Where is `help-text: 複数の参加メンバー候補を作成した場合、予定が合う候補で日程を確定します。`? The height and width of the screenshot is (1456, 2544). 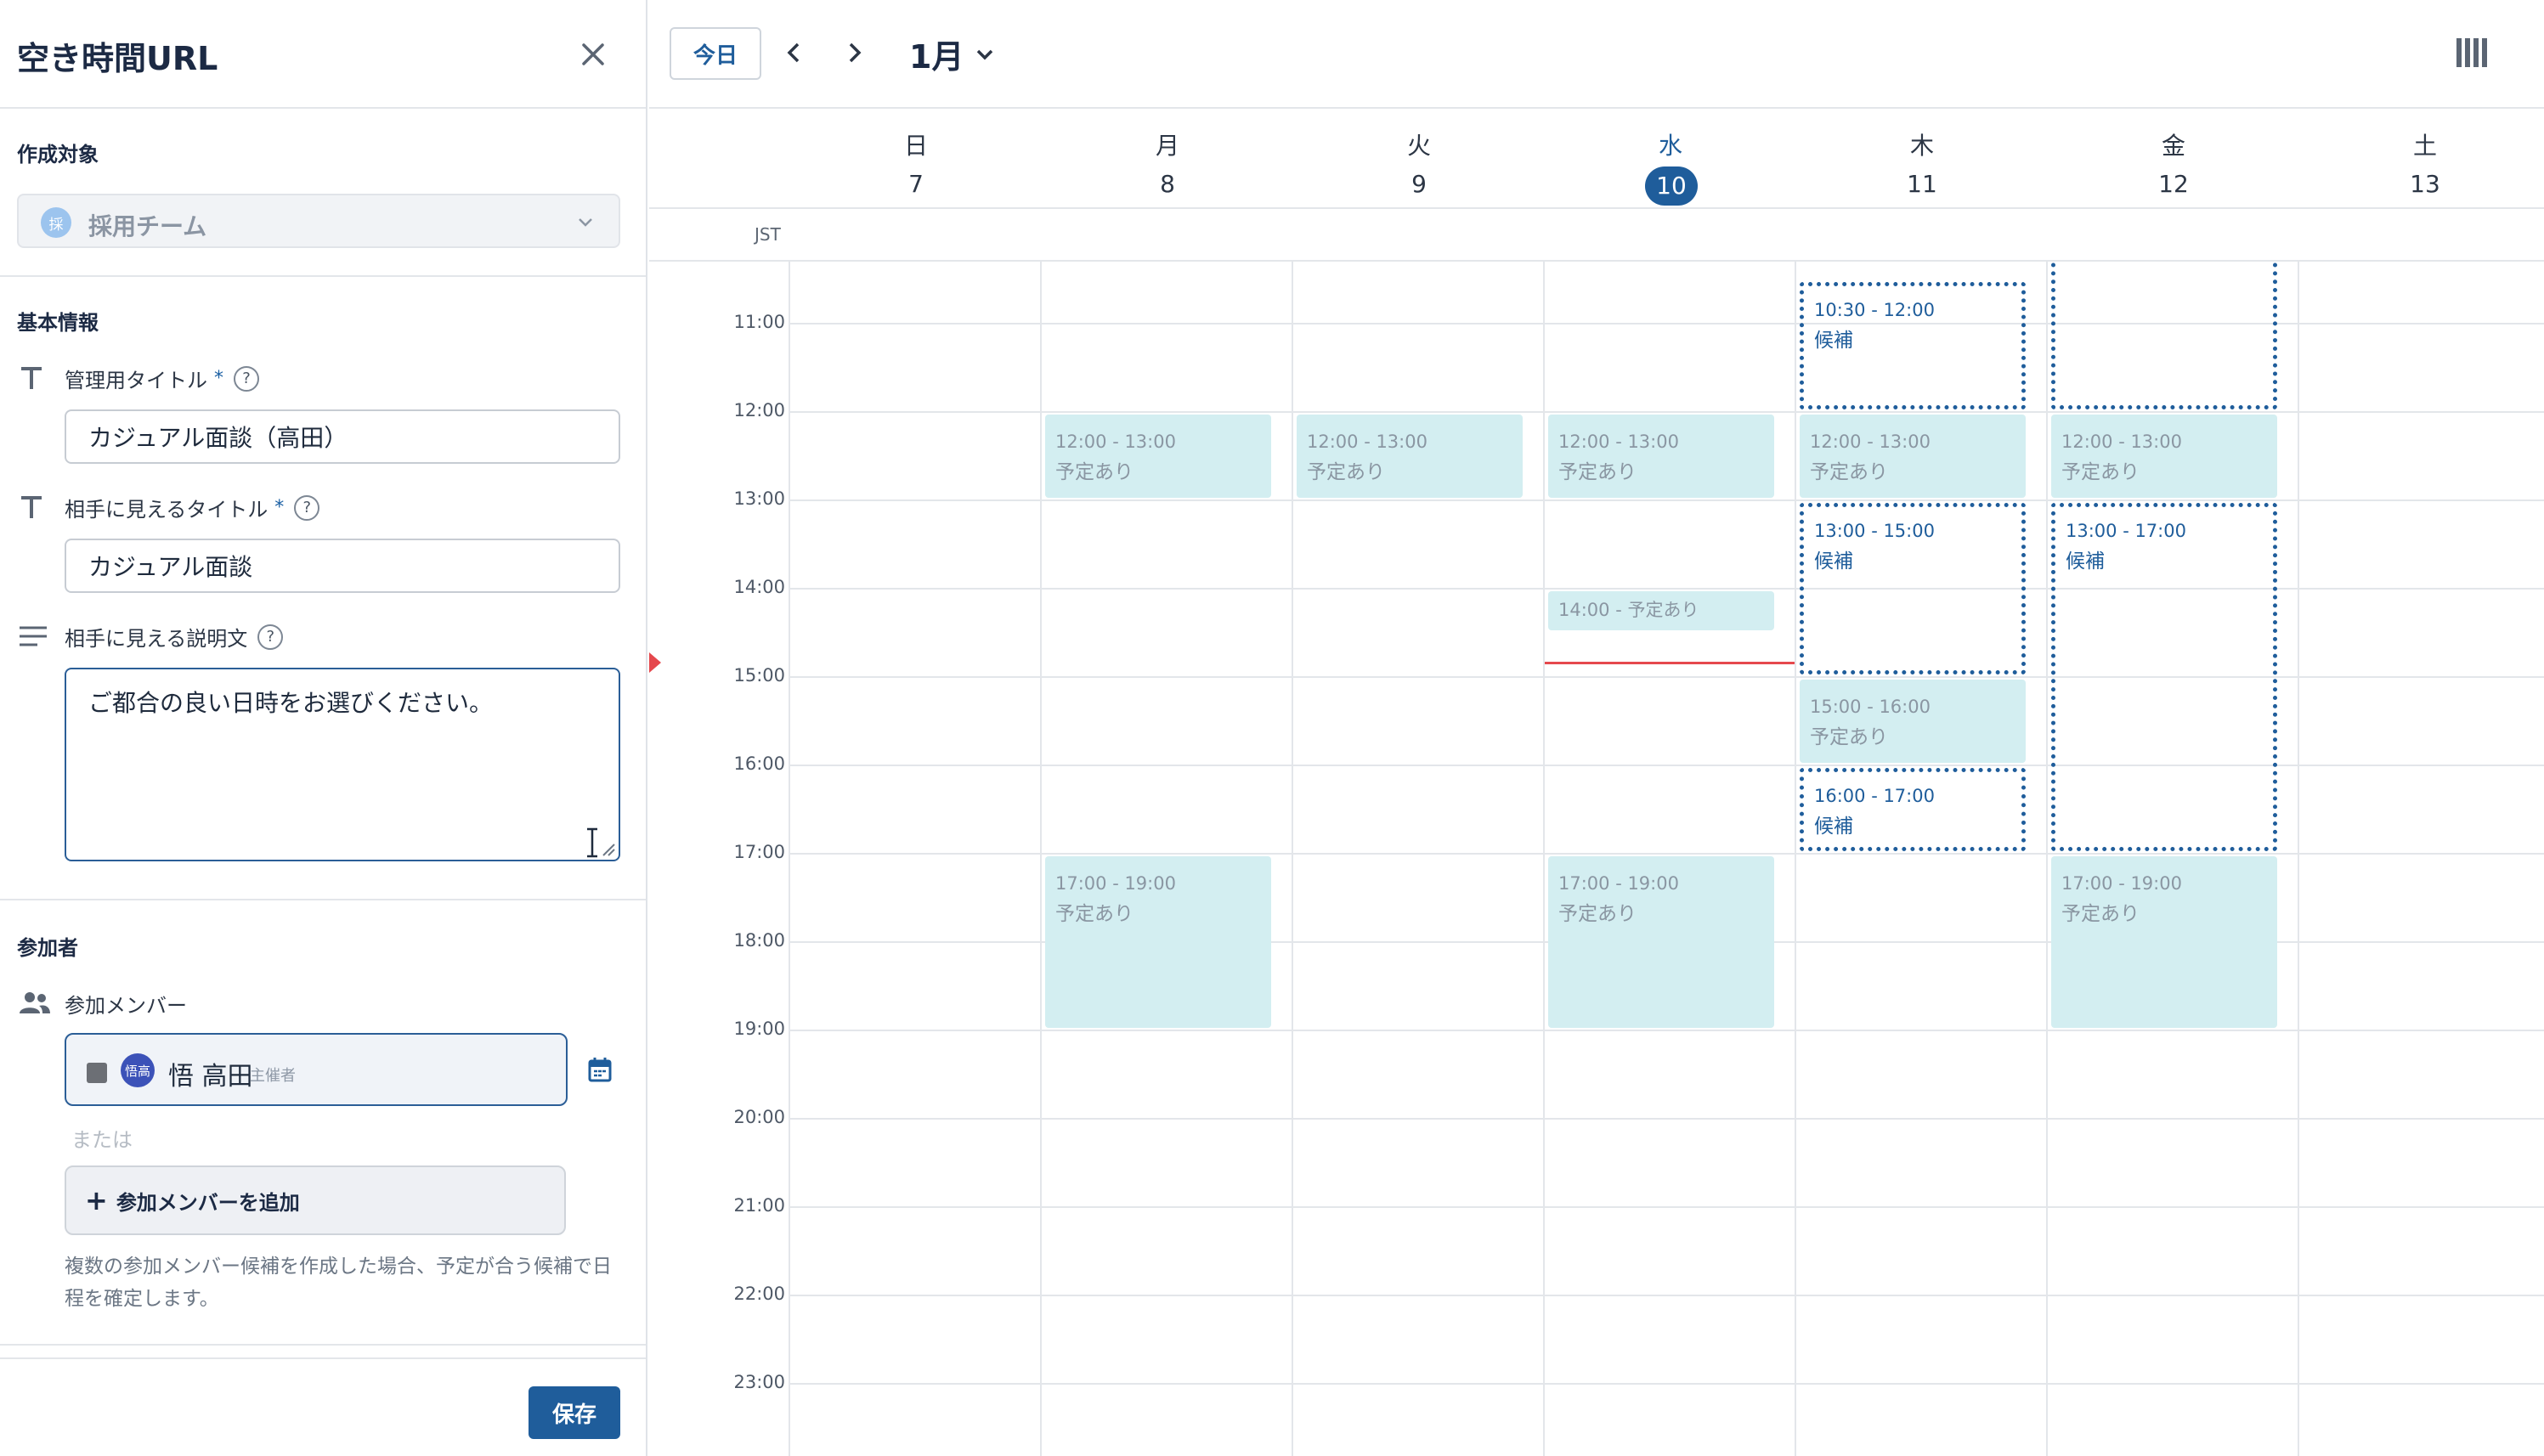
help-text: 複数の参加メンバー候補を作成した場合、予定が合う候補で日程を確定します。 is located at coordinates (338, 1283).